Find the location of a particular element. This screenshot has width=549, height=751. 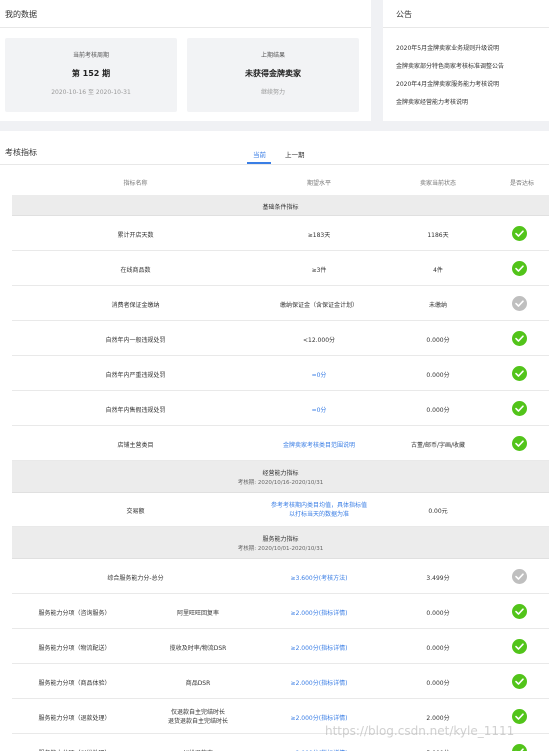

section-service: 服务能力指标 考核期: 2020/10/01-2020/10/31 is located at coordinates (280, 543).